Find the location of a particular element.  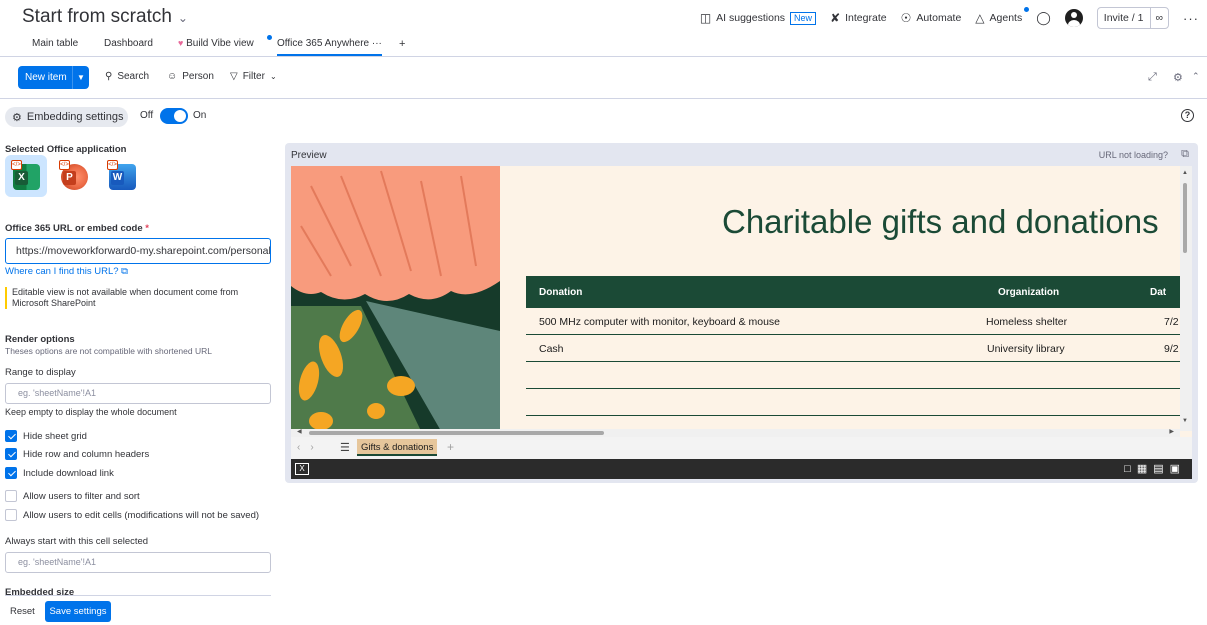

new-item-button: New item ▼ is located at coordinates (53, 77).